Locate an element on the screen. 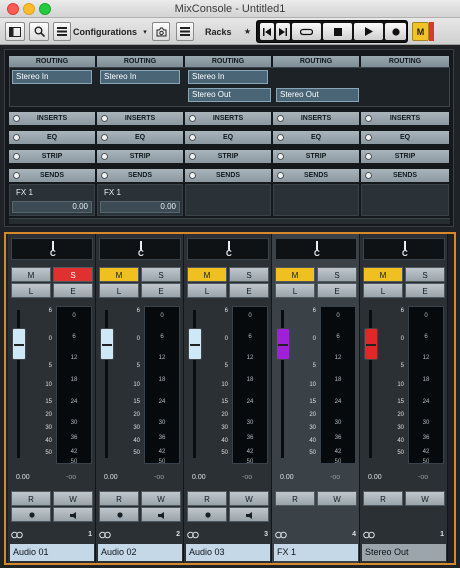 This screenshot has height=568, width=460. routing-output-3: Stereo Out is located at coordinates (229, 95).